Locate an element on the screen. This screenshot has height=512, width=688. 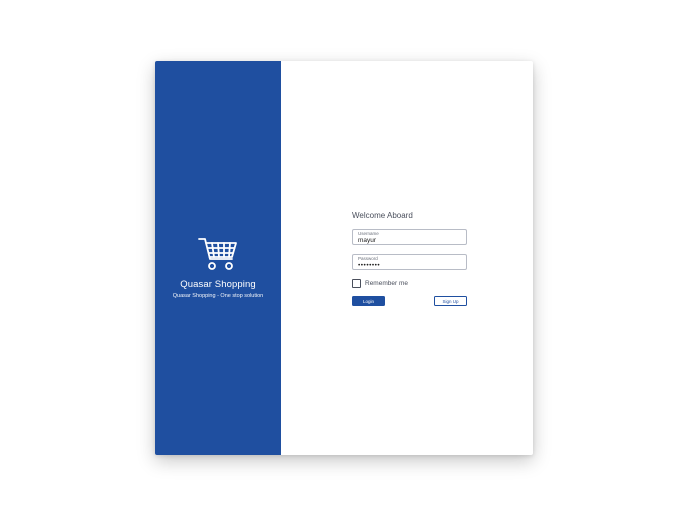
brand-title: Quasar Shopping is located at coordinates (218, 284).